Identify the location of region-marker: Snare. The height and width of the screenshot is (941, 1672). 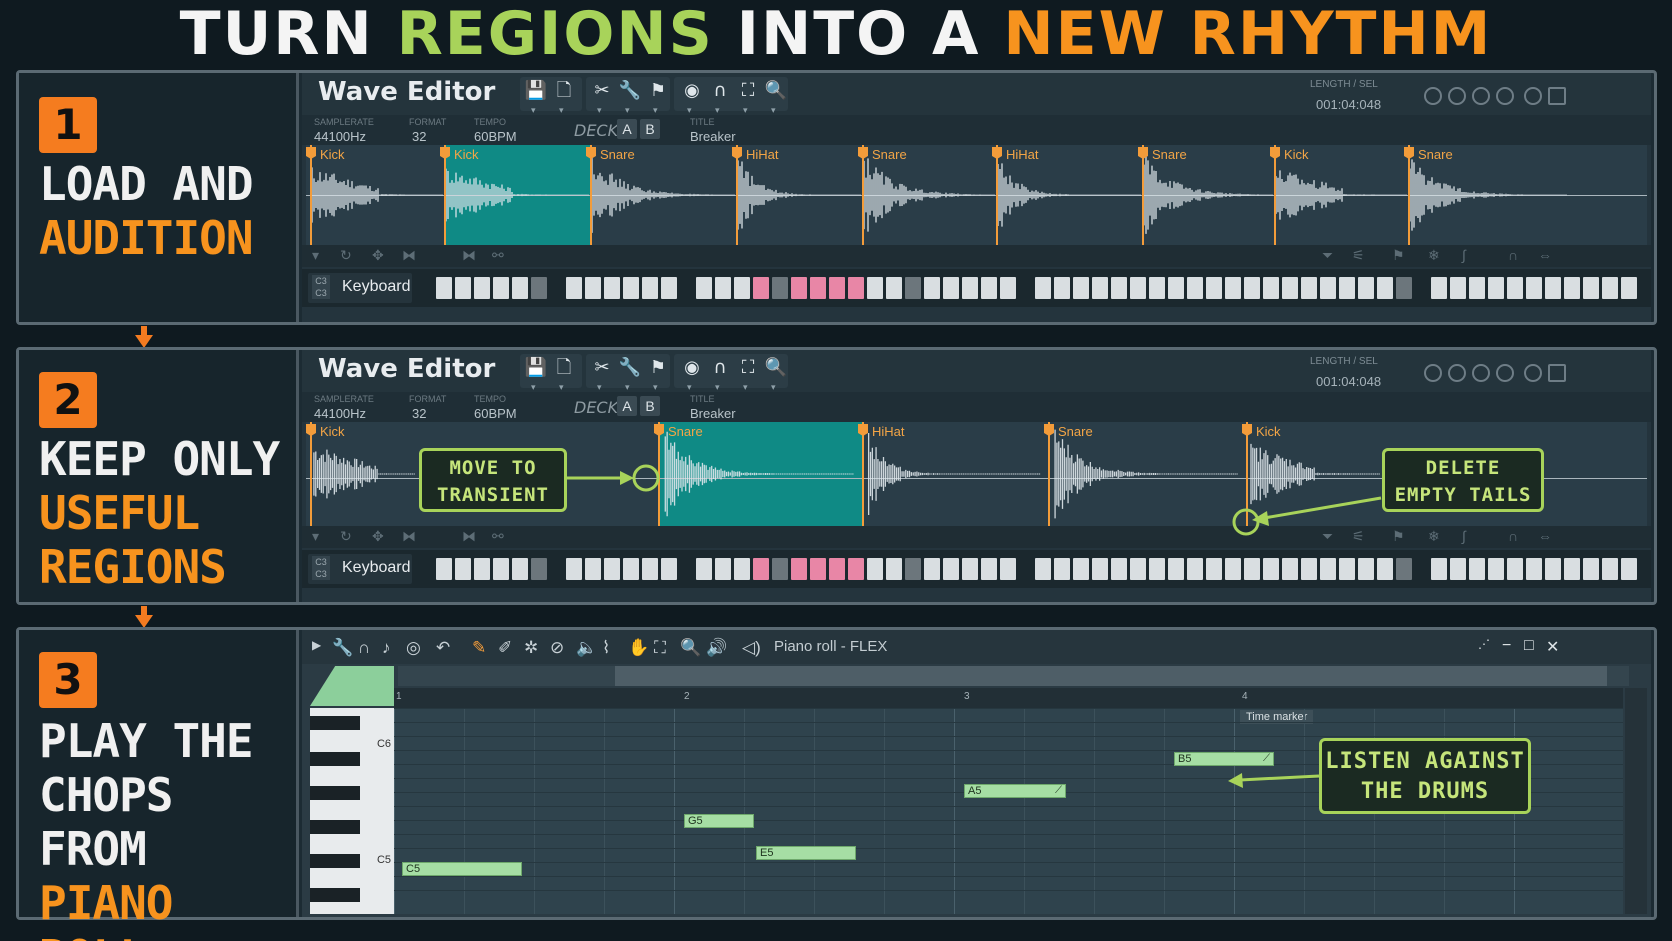
(678, 474).